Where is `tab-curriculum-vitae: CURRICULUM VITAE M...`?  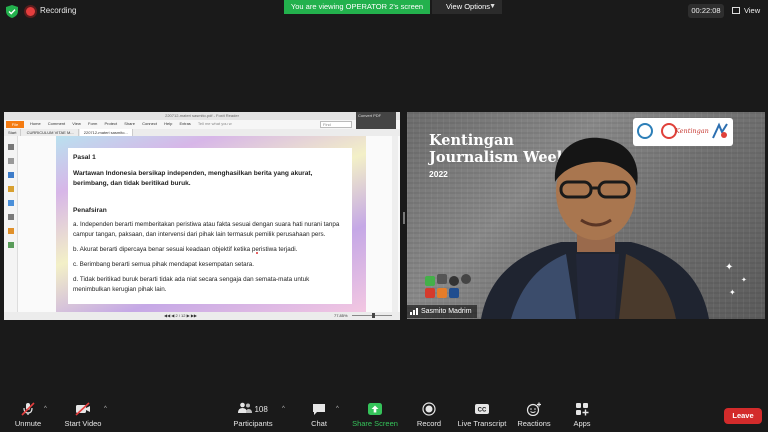
tab-curriculum-vitae: CURRICULUM VITAE M... is located at coordinates (51, 132).